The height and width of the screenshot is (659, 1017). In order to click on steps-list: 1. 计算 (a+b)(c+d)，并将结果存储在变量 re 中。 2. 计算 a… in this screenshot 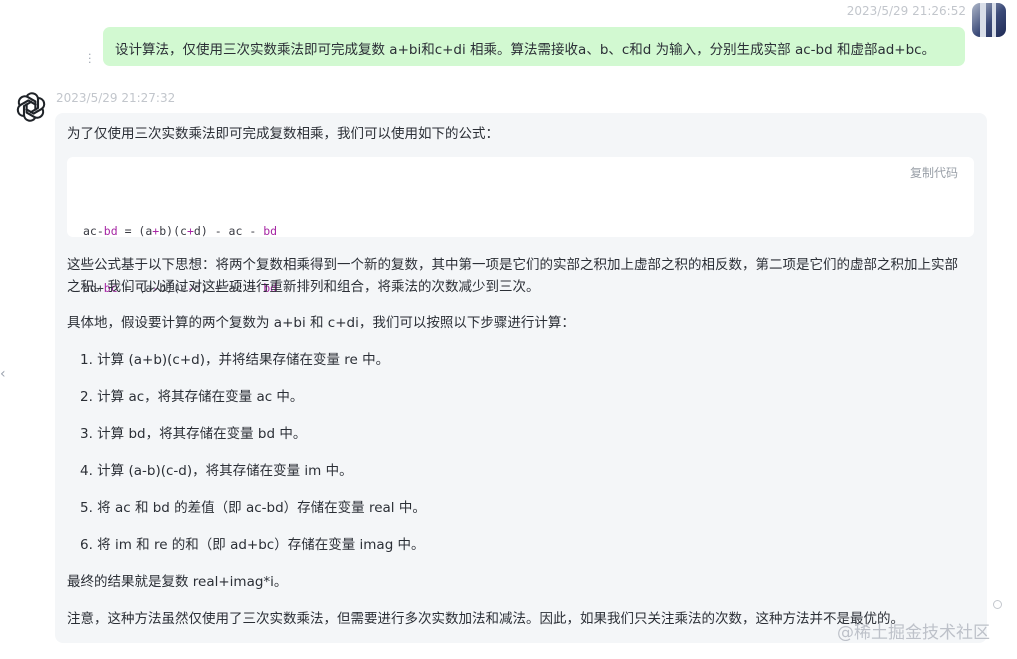, I will do `click(246, 460)`.